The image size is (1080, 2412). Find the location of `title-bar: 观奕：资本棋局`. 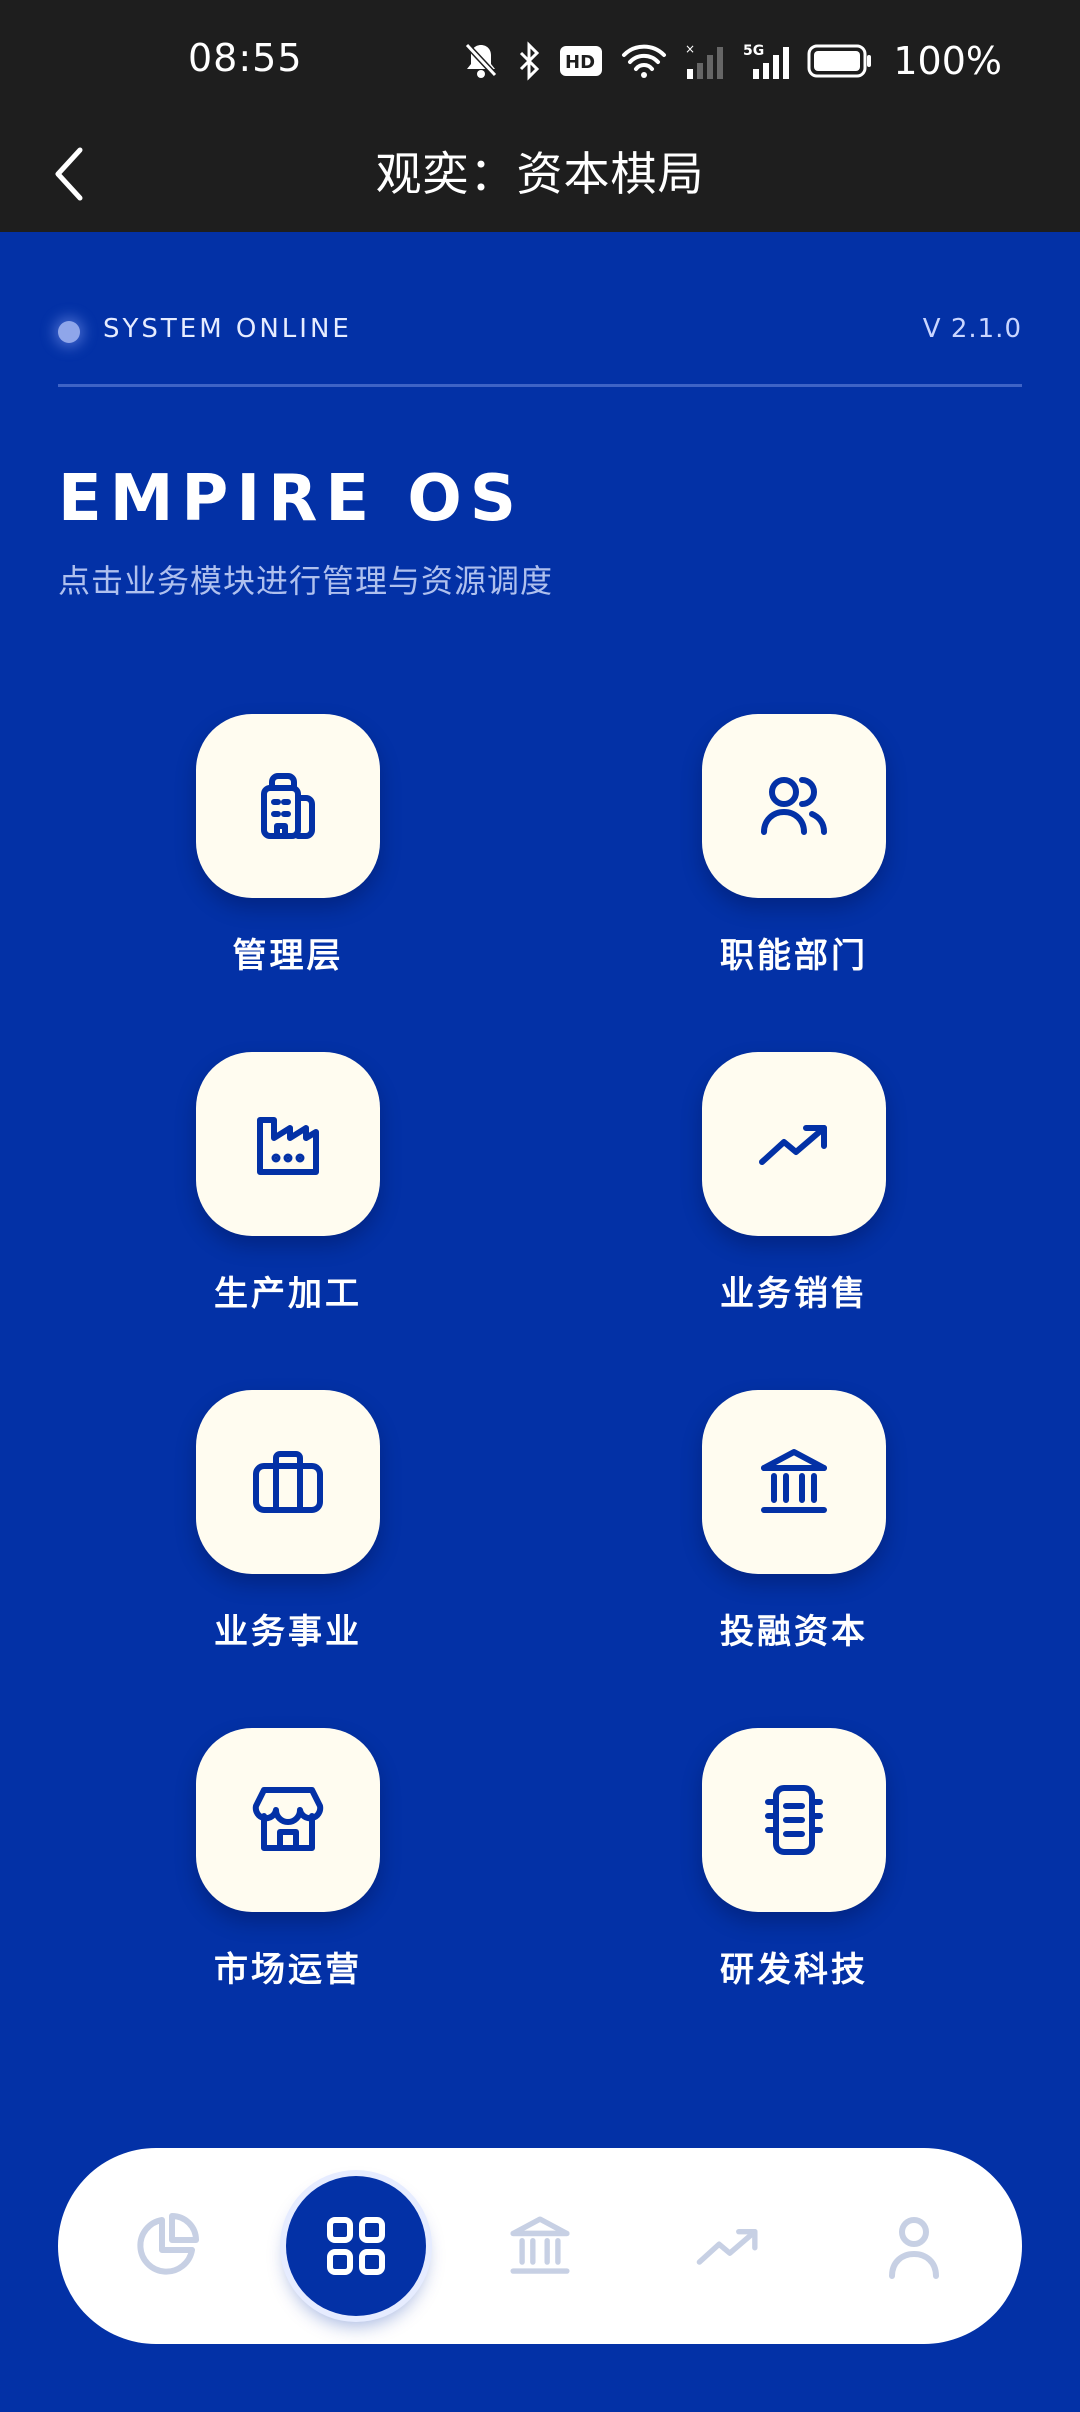

title-bar: 观奕：资本棋局 is located at coordinates (540, 178).